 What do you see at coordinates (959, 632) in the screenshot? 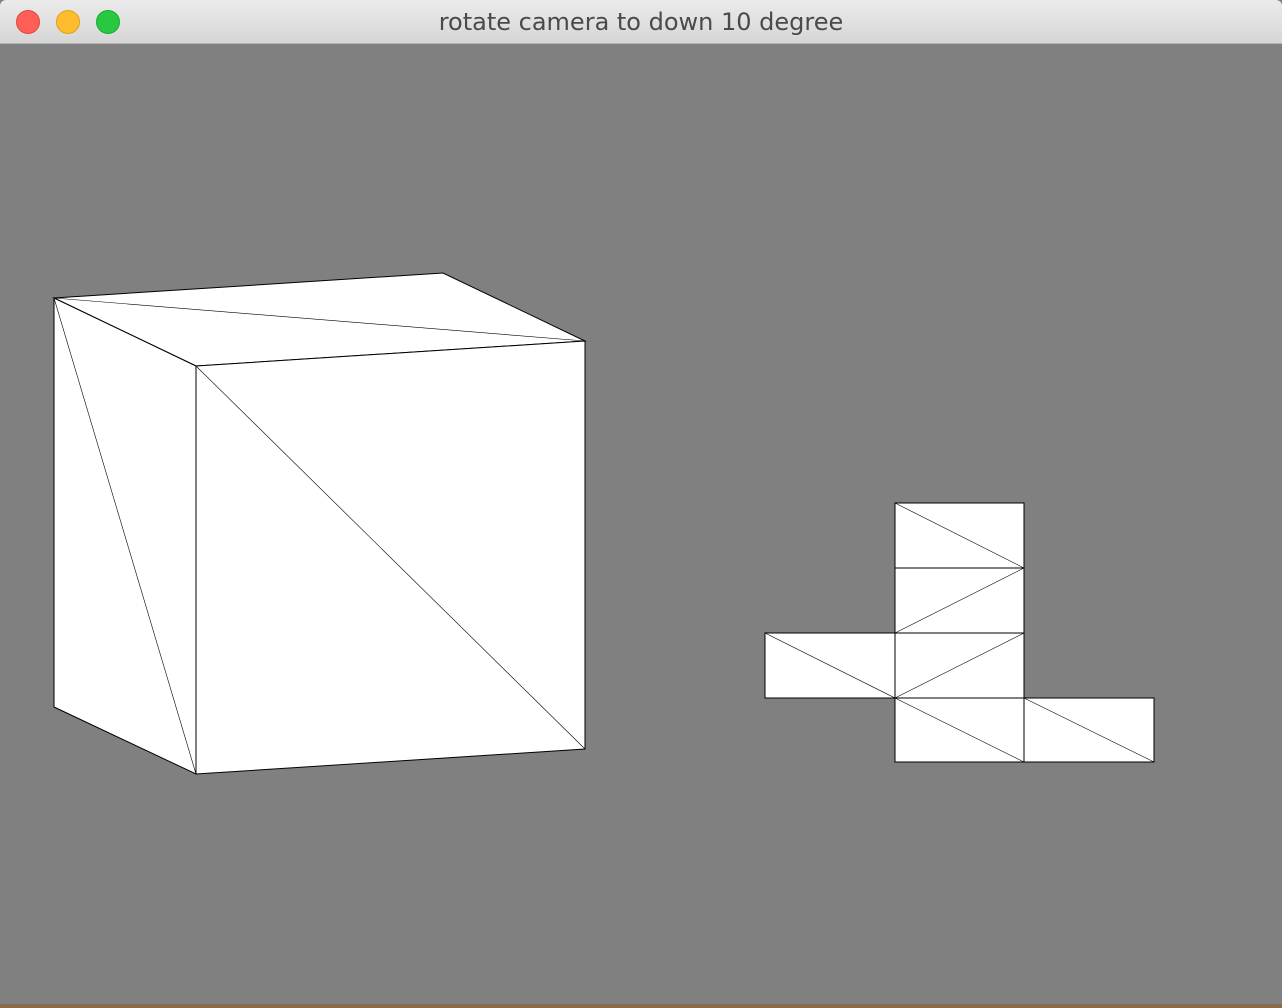
I see `cube-net` at bounding box center [959, 632].